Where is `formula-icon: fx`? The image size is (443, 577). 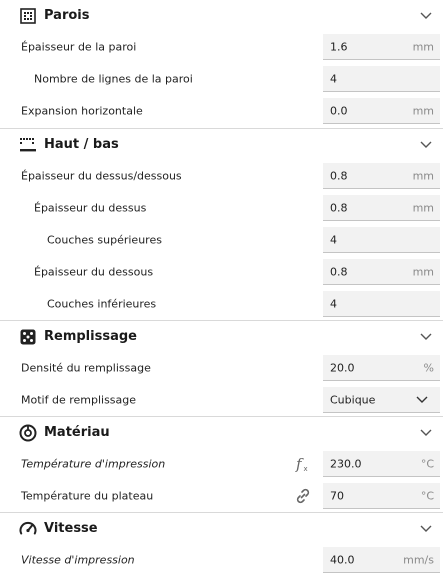 formula-icon: fx is located at coordinates (303, 464).